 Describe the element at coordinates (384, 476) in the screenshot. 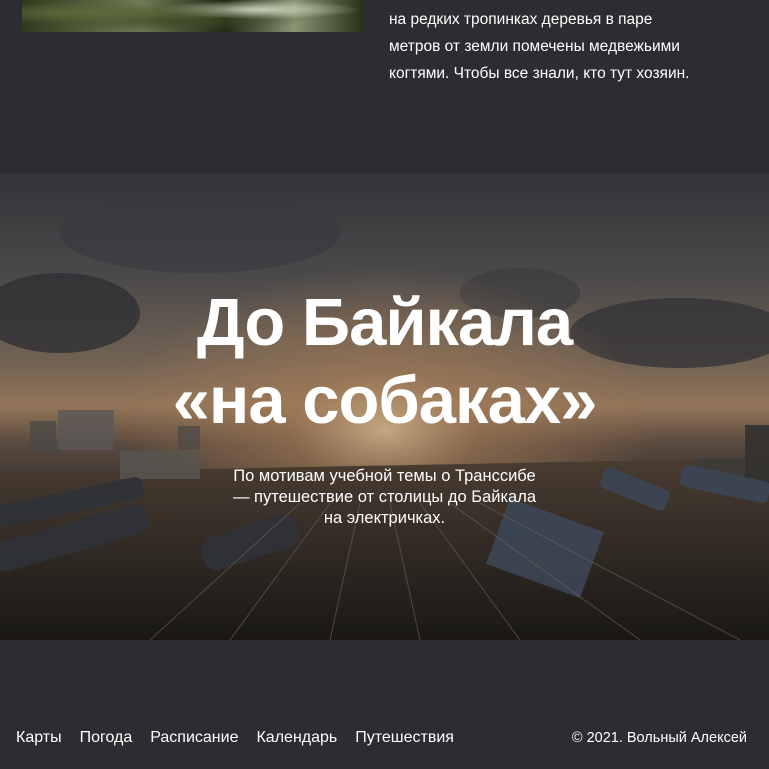

I see `hero-subtitle-line: По мотивам учебной темы о Транссибе` at that location.